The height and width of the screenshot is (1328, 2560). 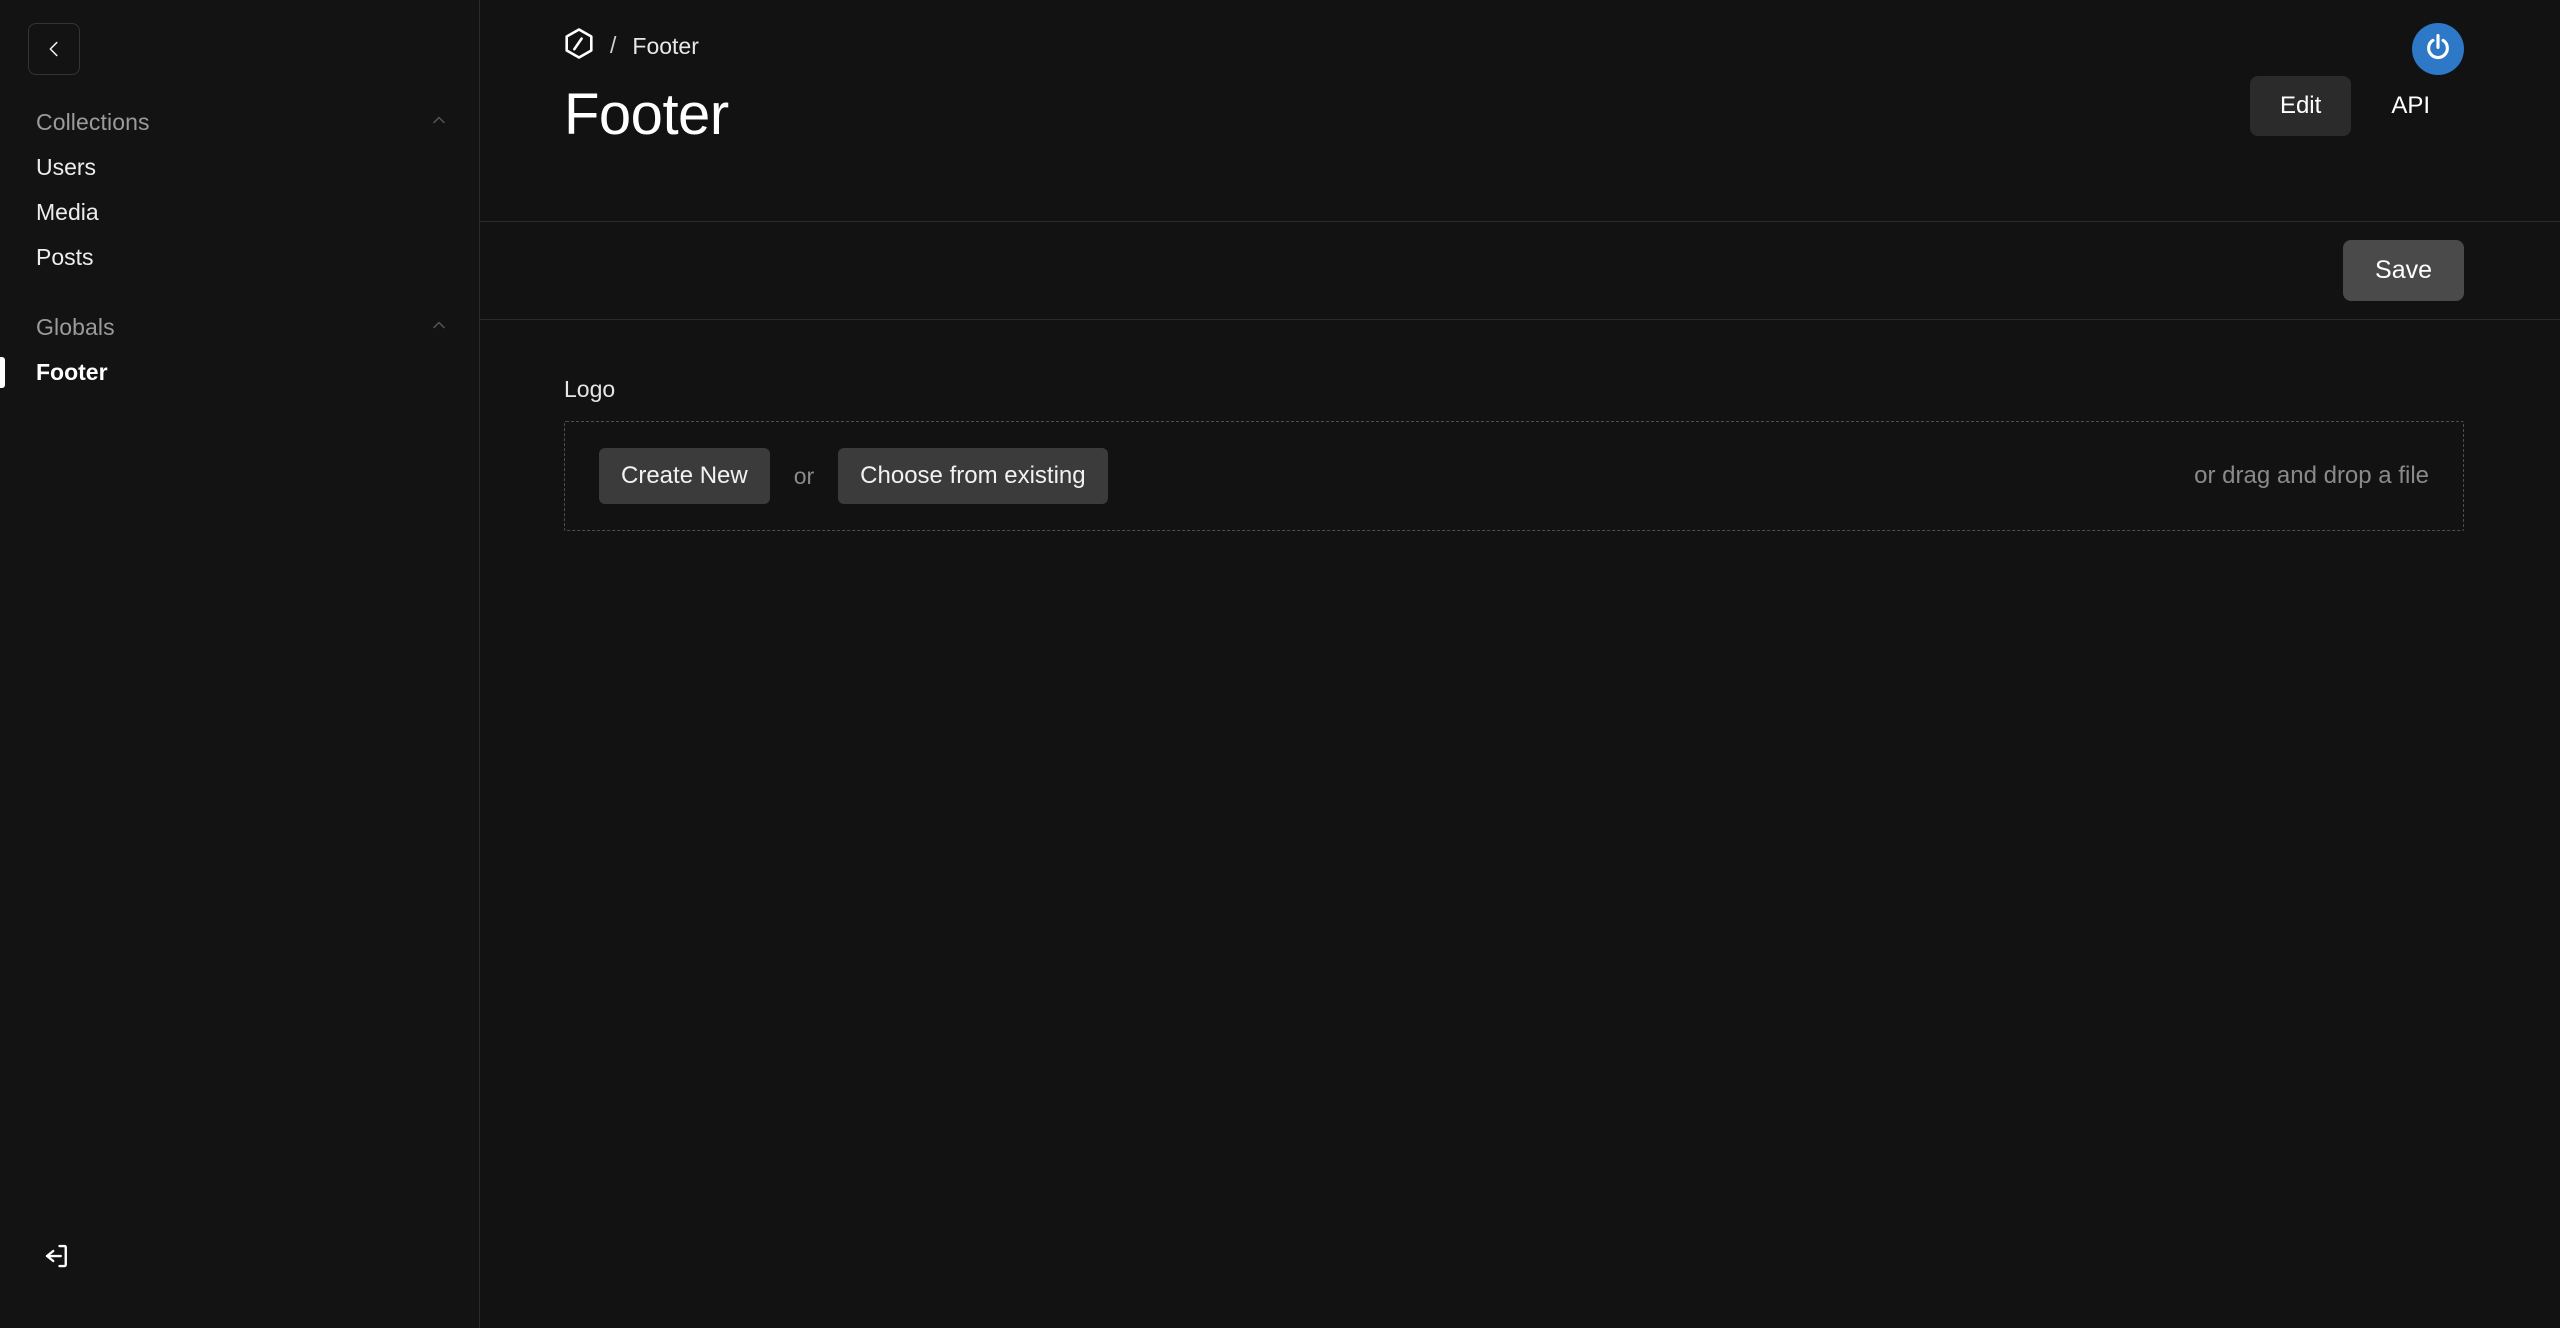 I want to click on sidebar-collapse-button, so click(x=54, y=49).